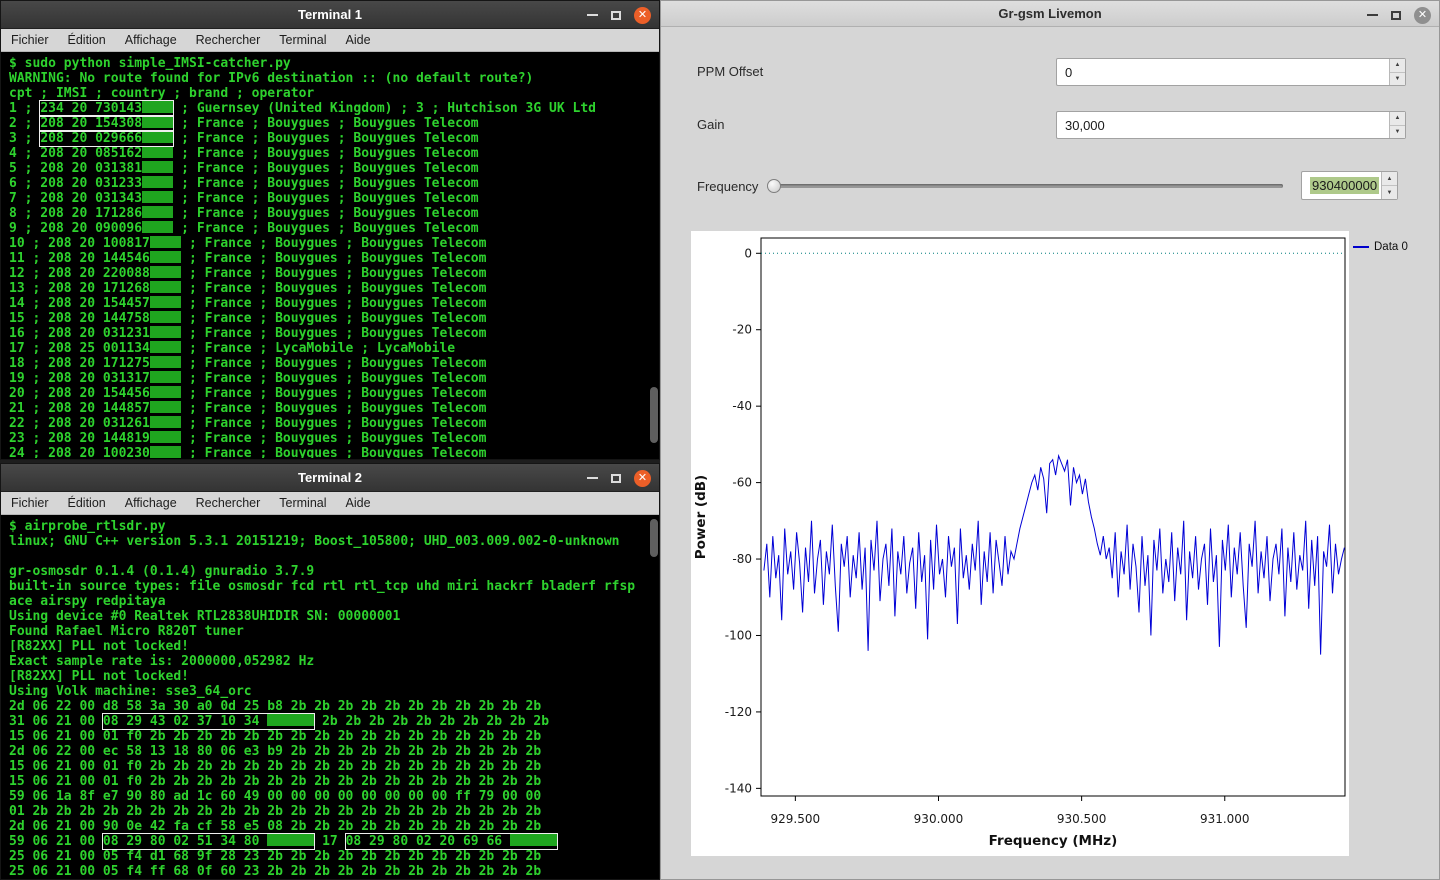 This screenshot has width=1440, height=880. Describe the element at coordinates (738, 712) in the screenshot. I see `y-axis-tick-label: -120` at that location.